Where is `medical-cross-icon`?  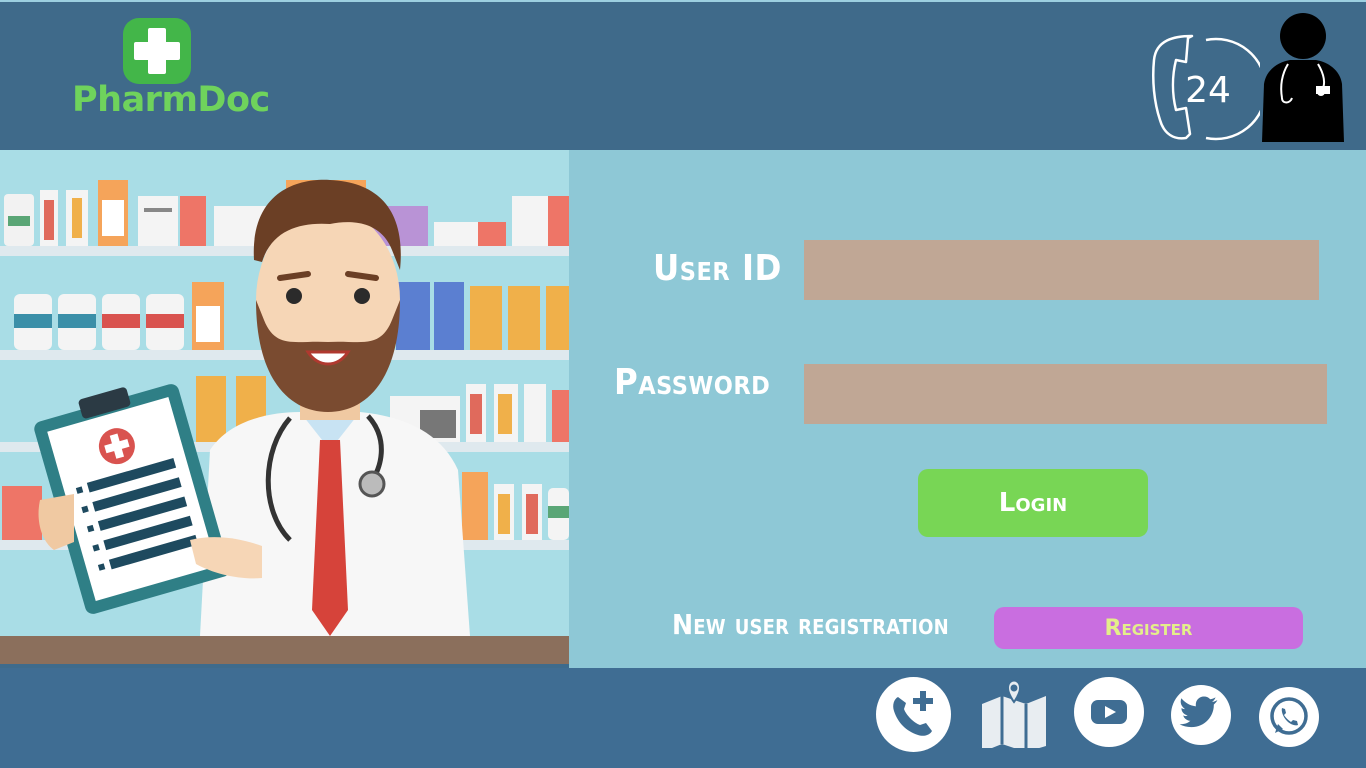 medical-cross-icon is located at coordinates (157, 51).